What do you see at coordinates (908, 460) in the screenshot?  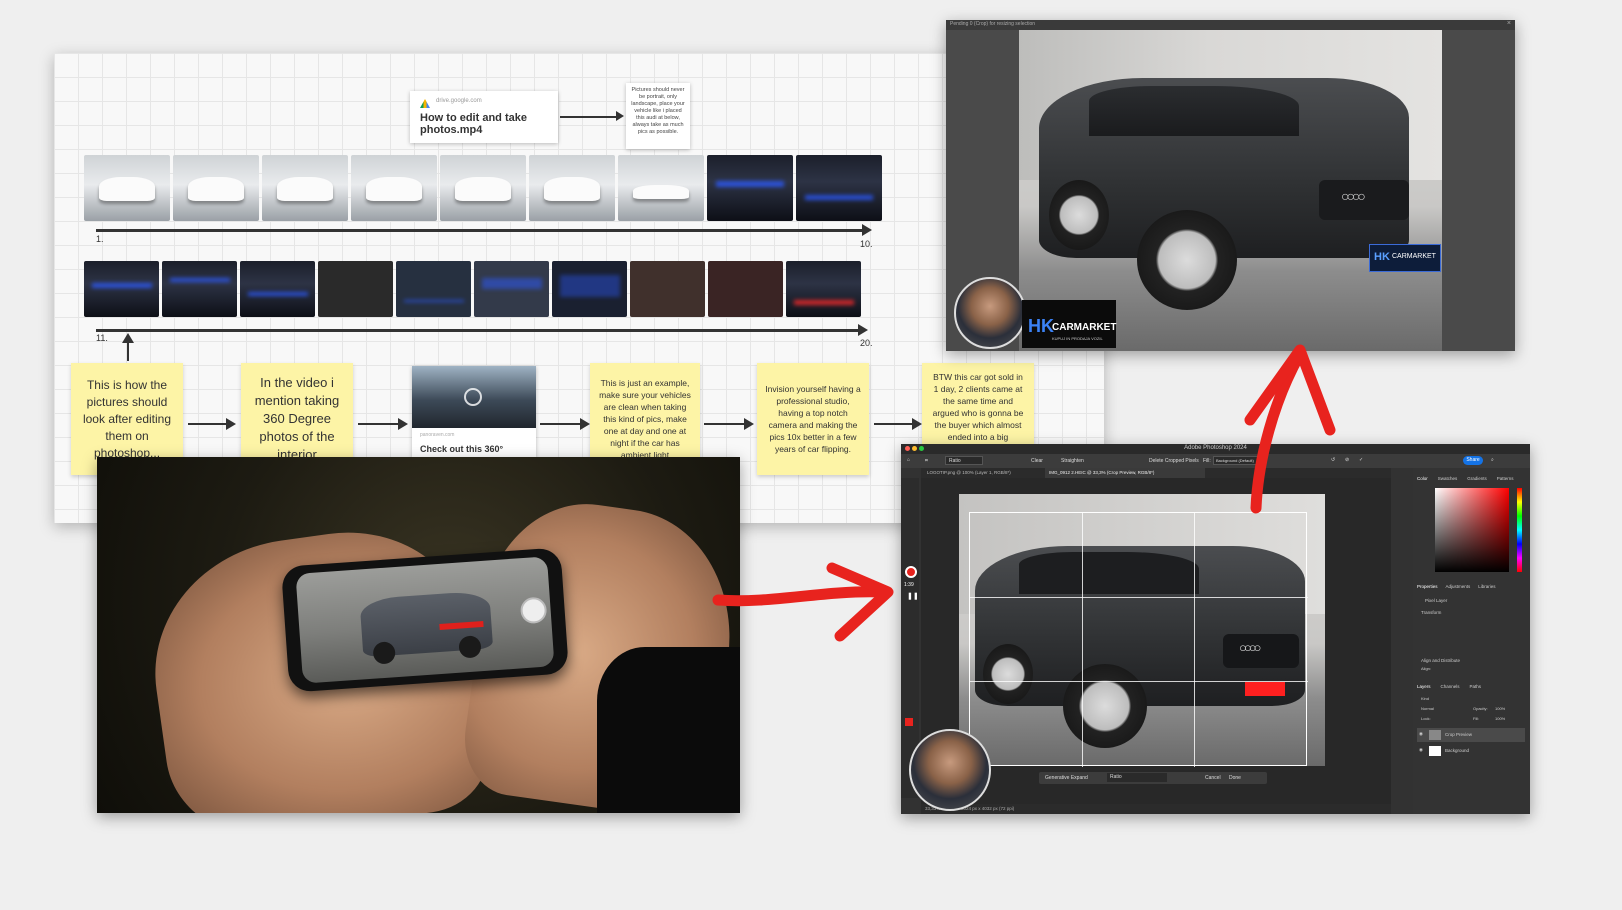 I see `home-icon: ⌂` at bounding box center [908, 460].